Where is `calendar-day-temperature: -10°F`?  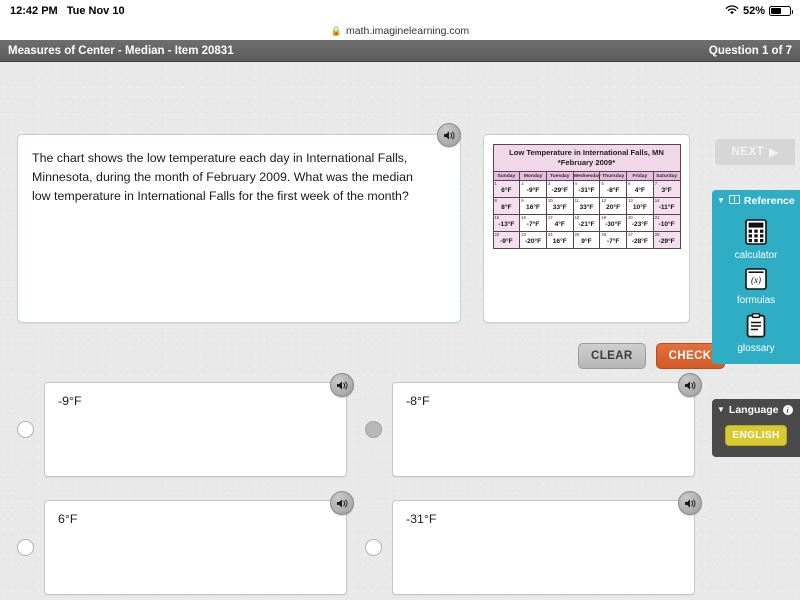 calendar-day-temperature: -10°F is located at coordinates (666, 225).